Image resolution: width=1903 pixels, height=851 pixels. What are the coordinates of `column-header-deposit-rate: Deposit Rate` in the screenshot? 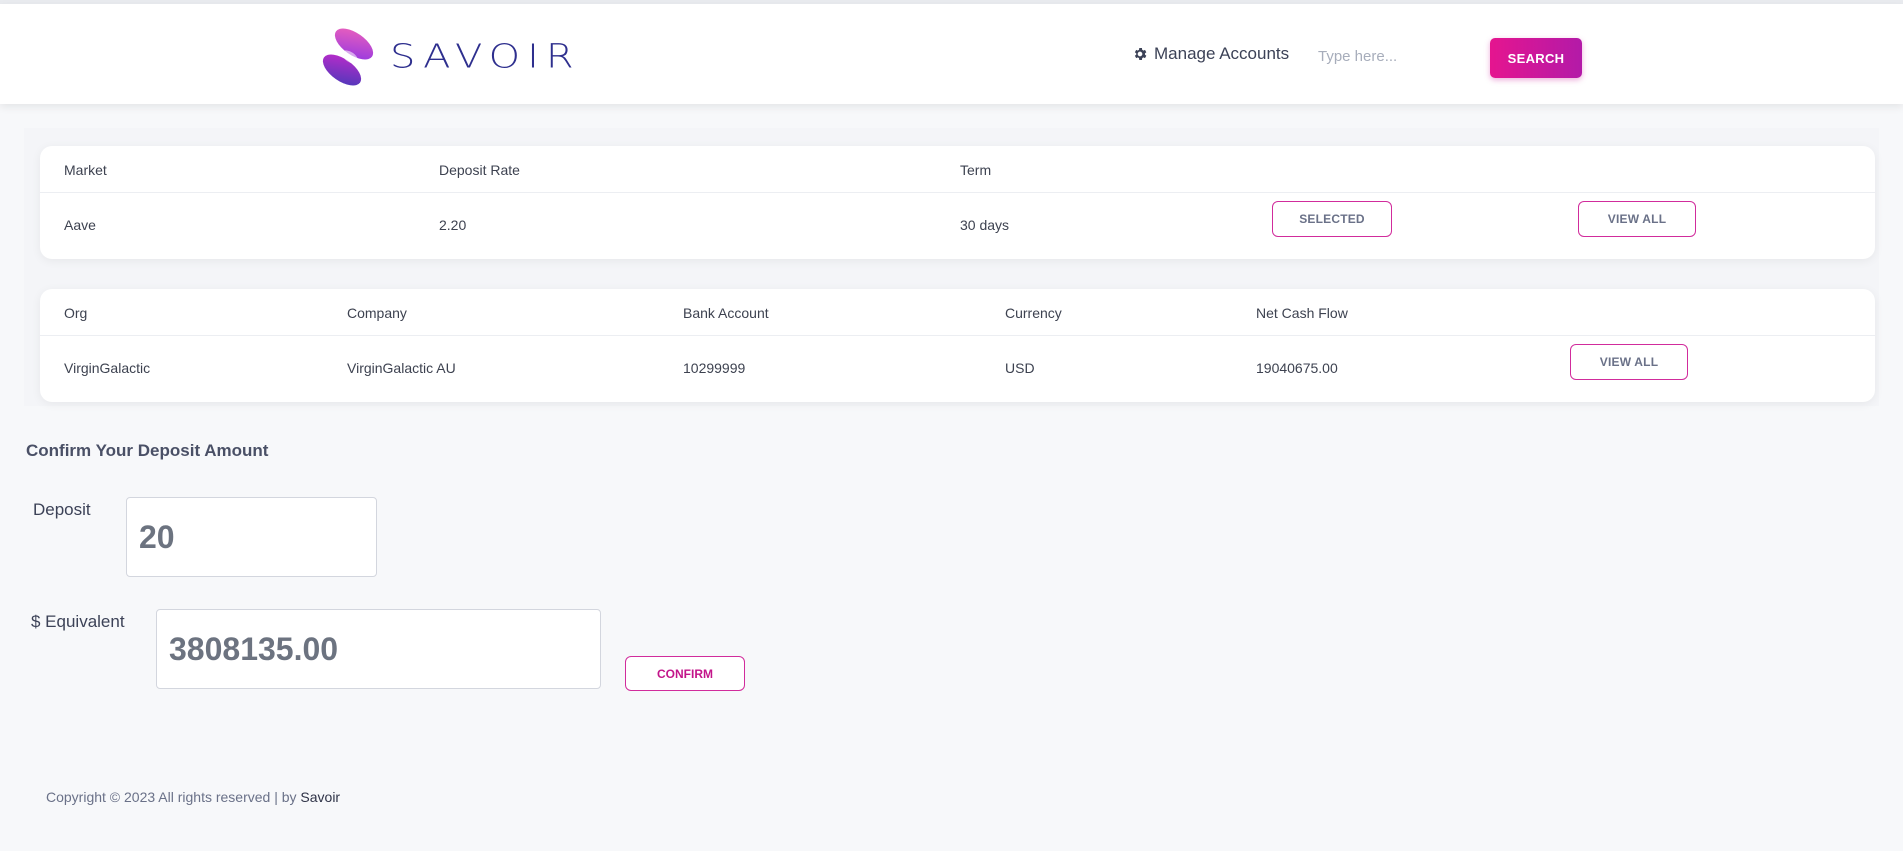 It's located at (479, 170).